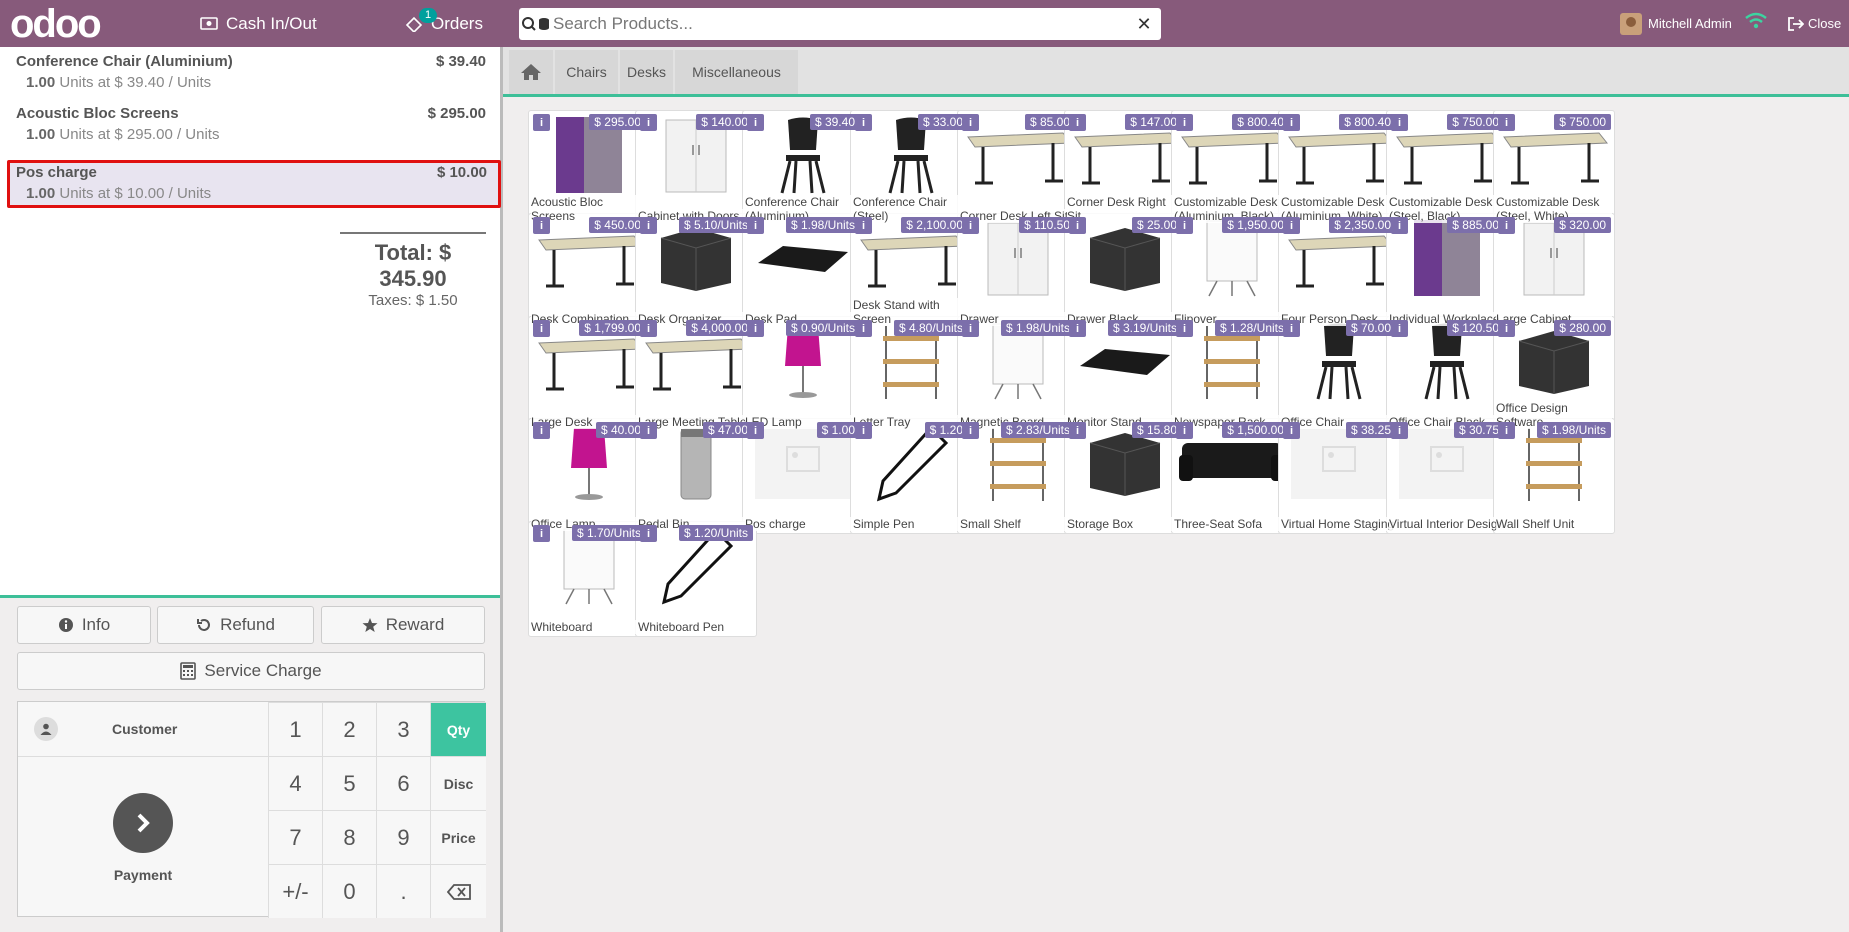  I want to click on product-card: i $ 70.00 Office Chair, so click(1339, 374).